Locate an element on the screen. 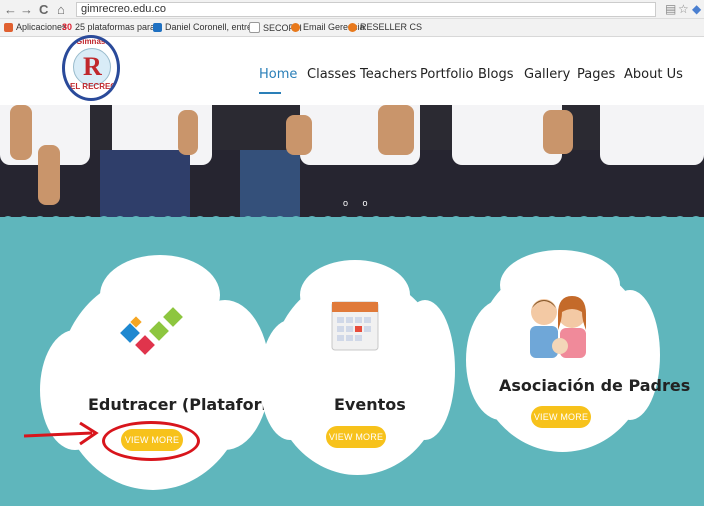 The width and height of the screenshot is (704, 506). calendar-icon is located at coordinates (355, 326).